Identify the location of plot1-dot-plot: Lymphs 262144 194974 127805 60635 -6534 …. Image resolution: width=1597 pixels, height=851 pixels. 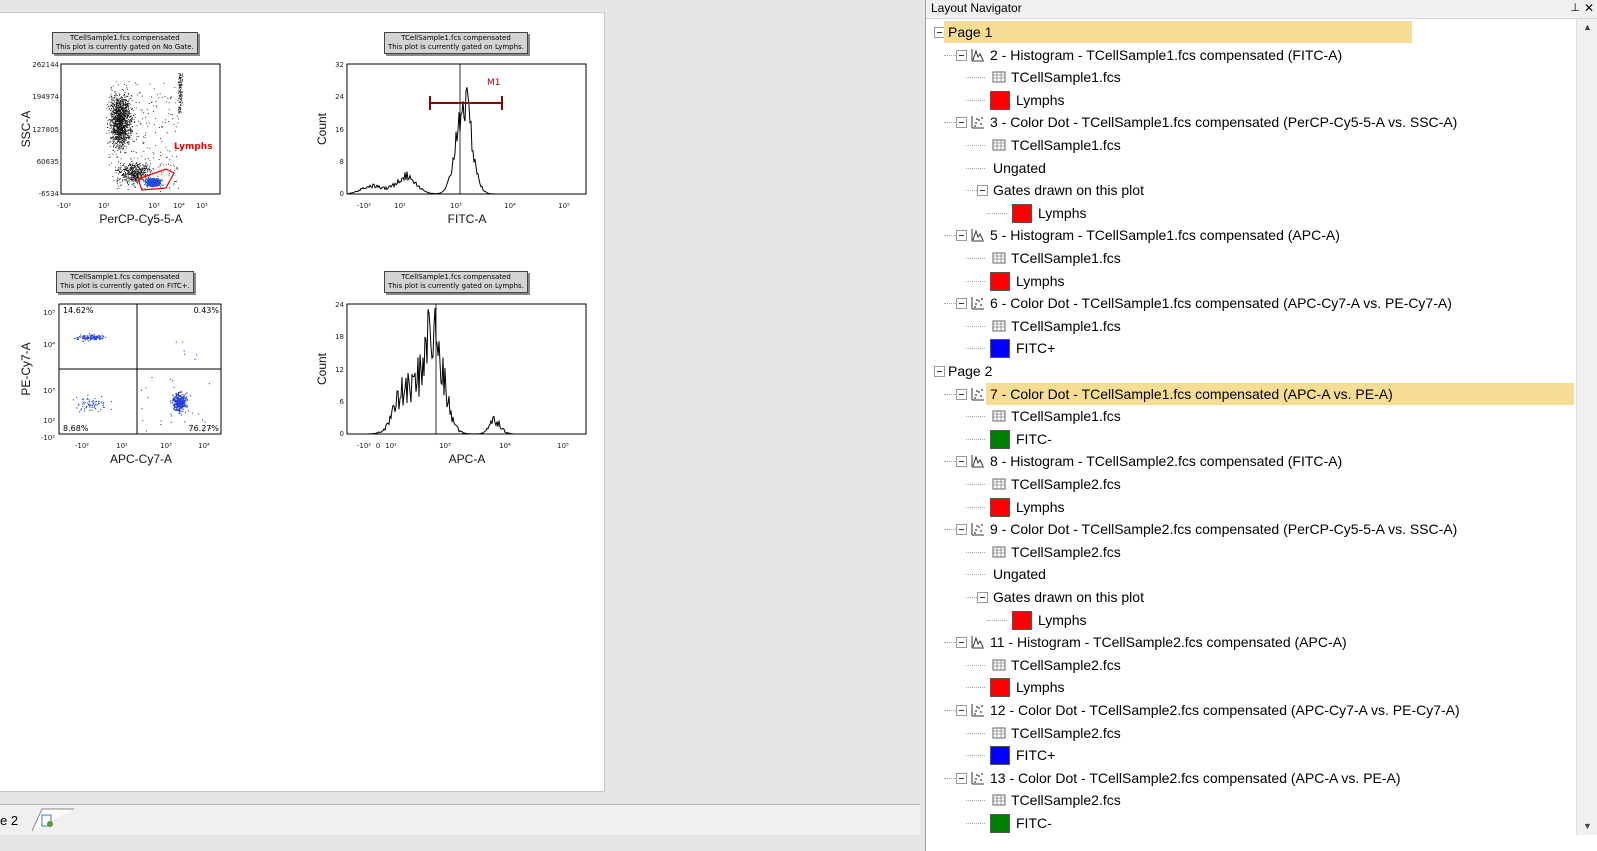
(121, 146).